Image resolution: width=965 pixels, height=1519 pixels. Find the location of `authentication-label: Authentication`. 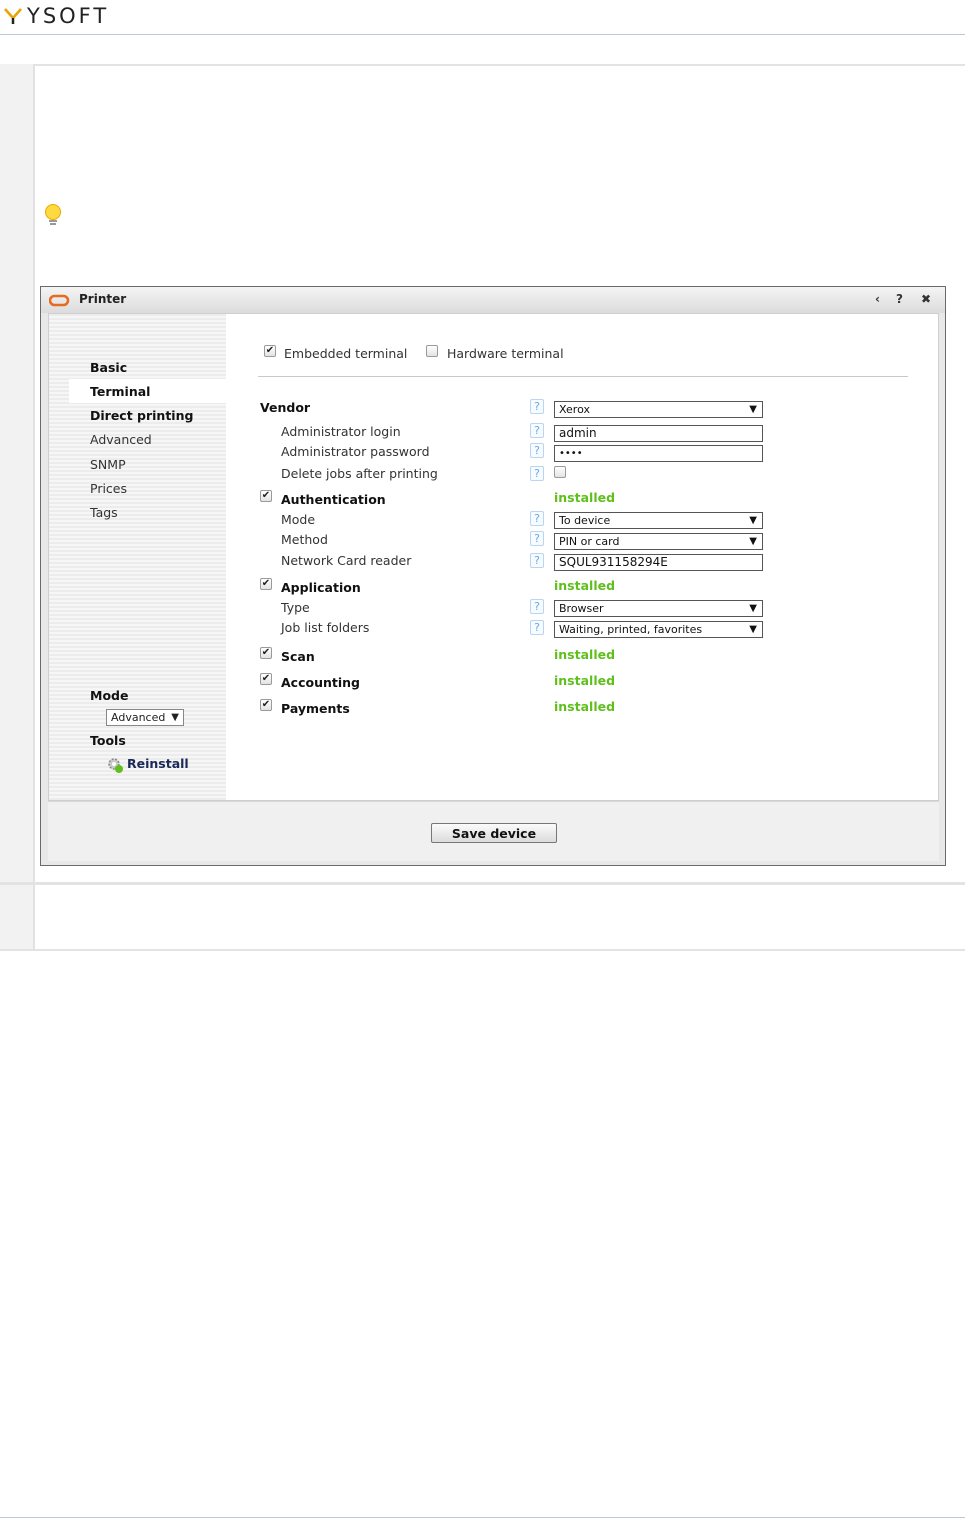

authentication-label: Authentication is located at coordinates (333, 499).